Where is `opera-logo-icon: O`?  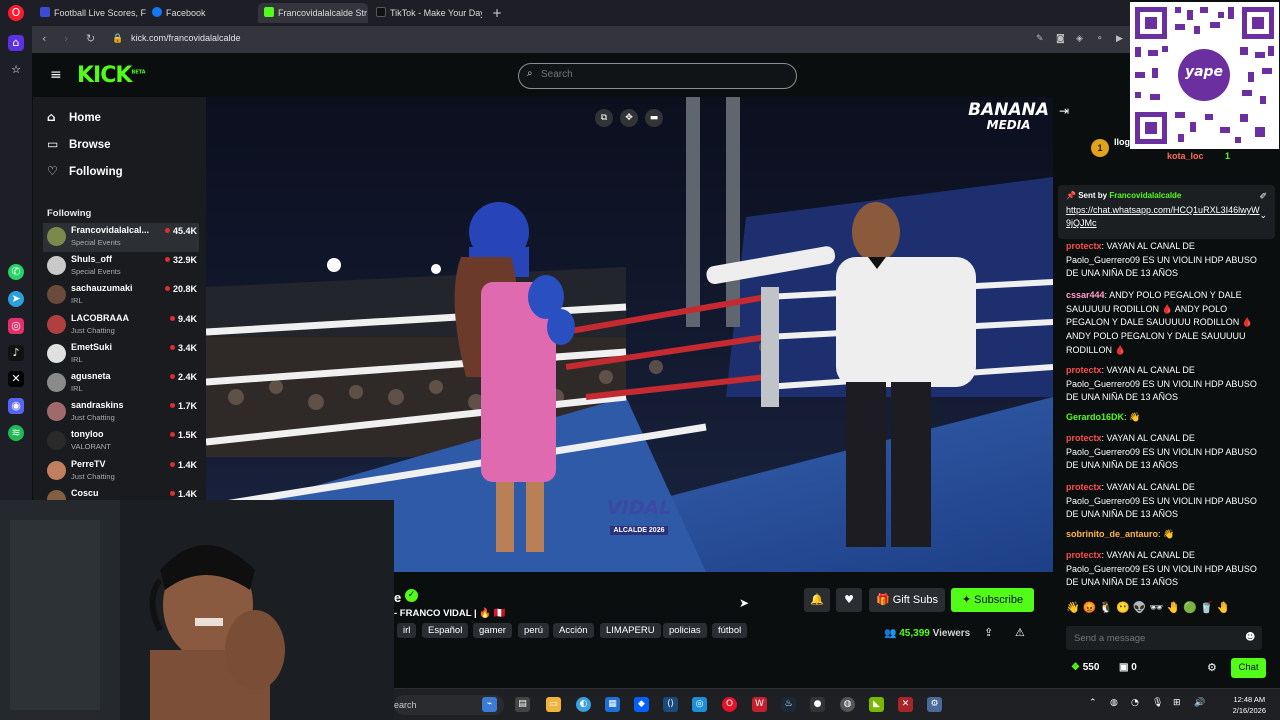 opera-logo-icon: O is located at coordinates (16, 13).